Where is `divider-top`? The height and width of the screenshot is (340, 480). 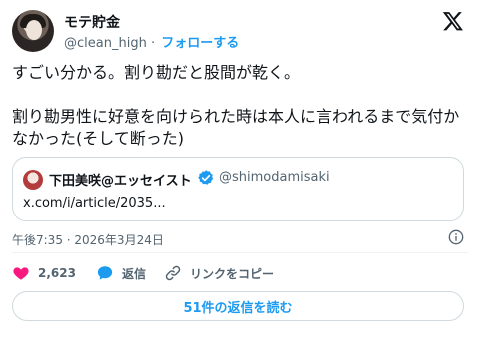
divider-top is located at coordinates (240, 252).